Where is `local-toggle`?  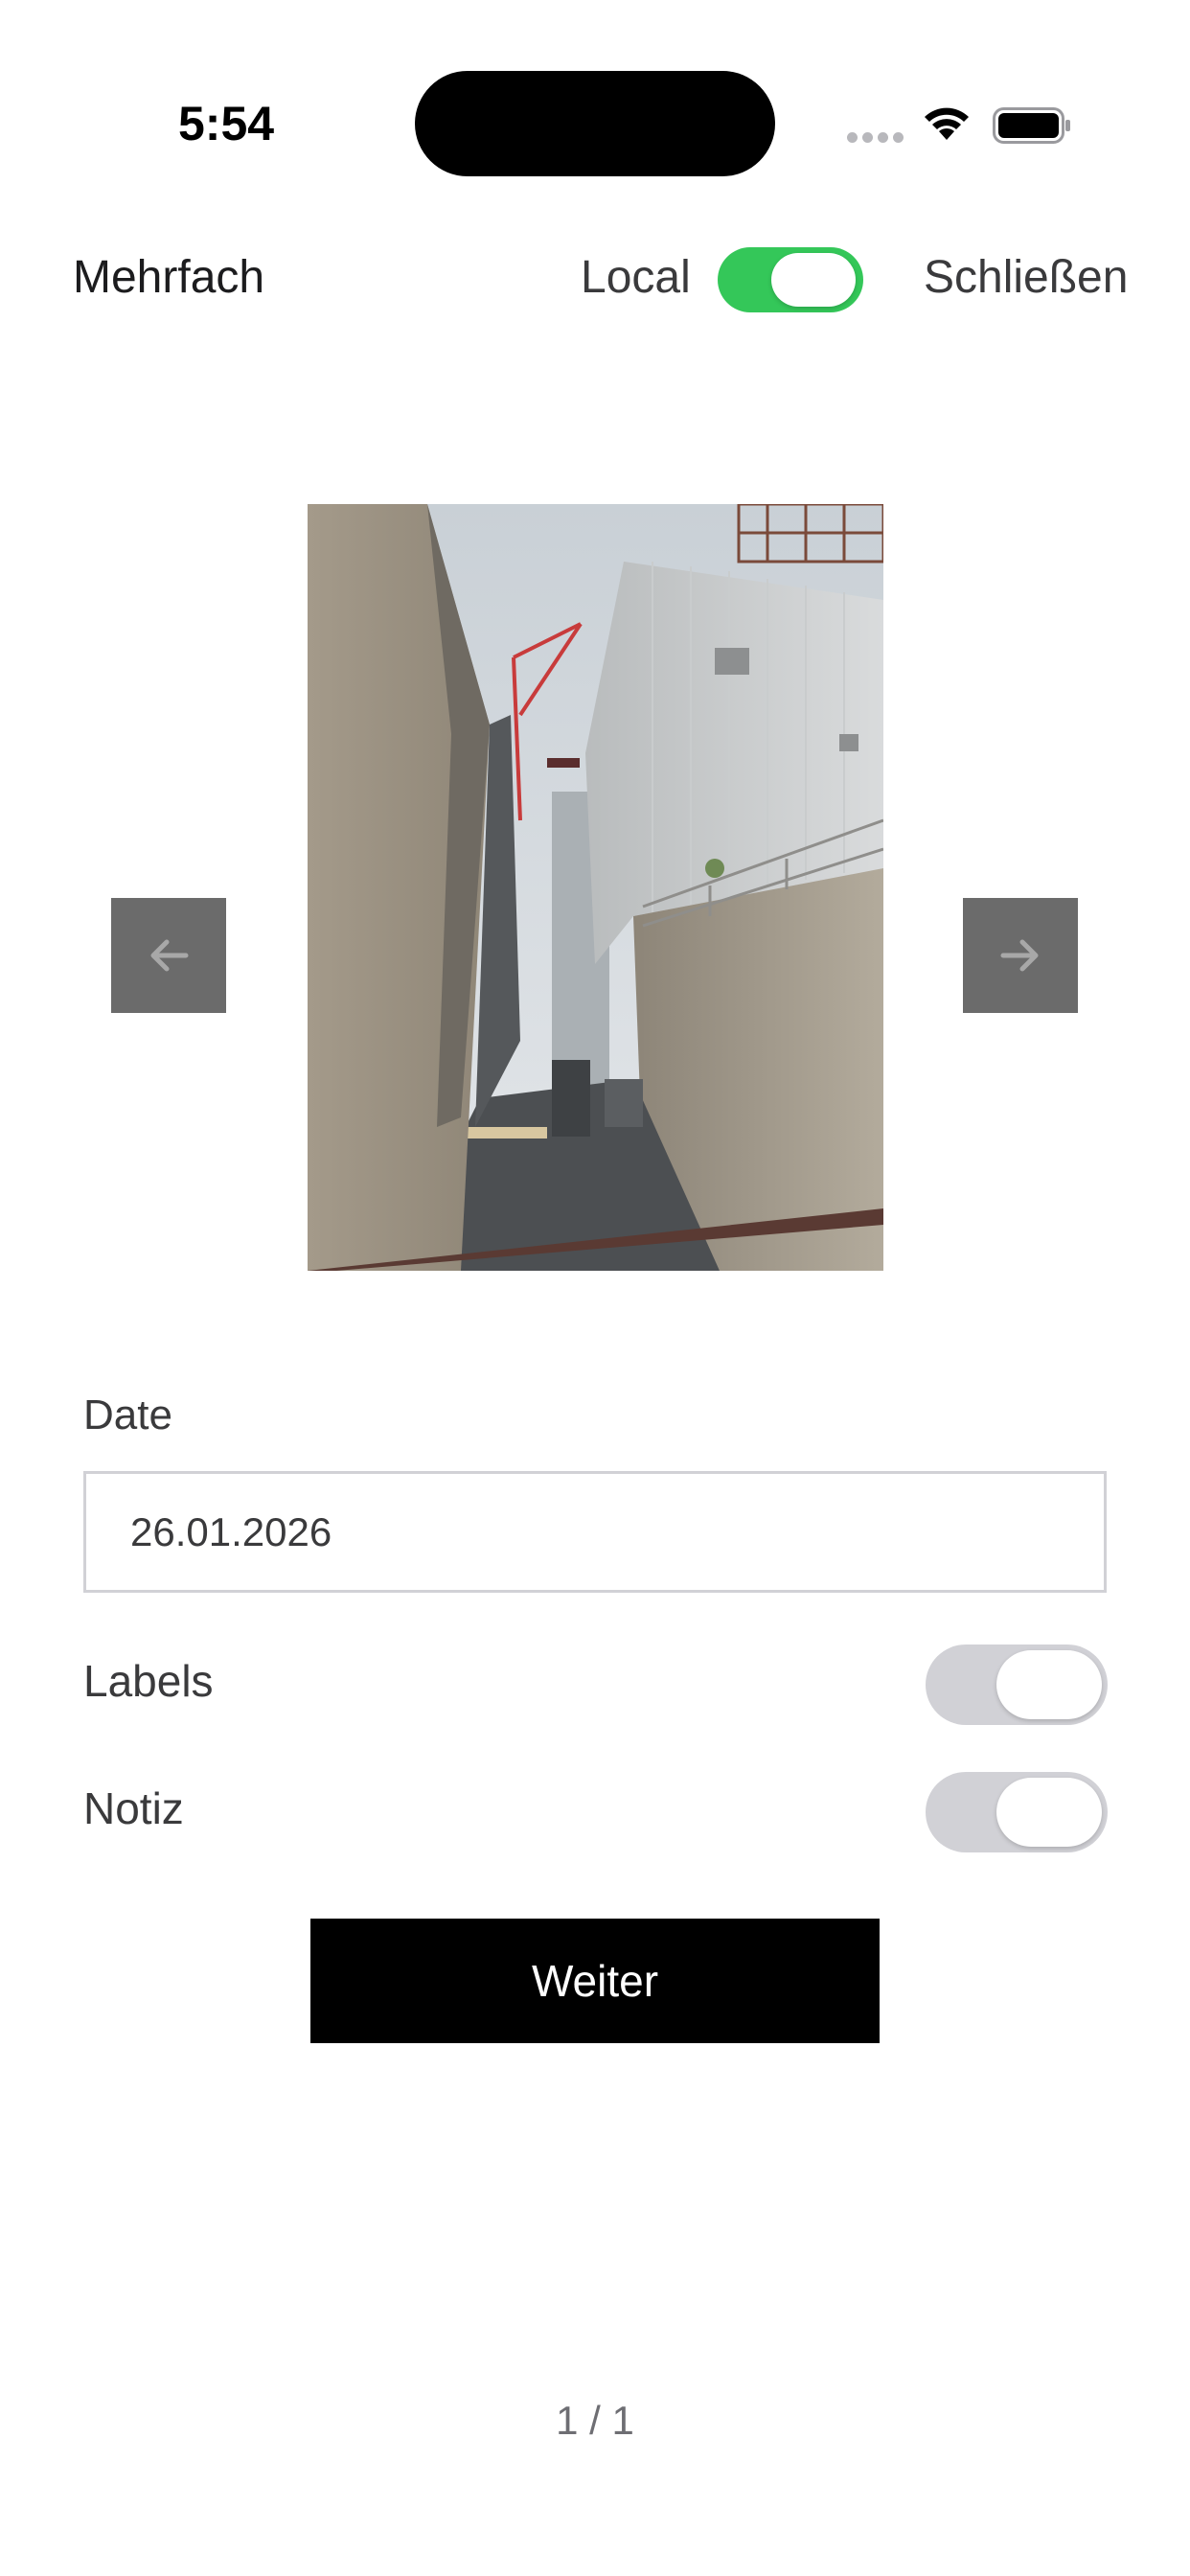 local-toggle is located at coordinates (791, 280).